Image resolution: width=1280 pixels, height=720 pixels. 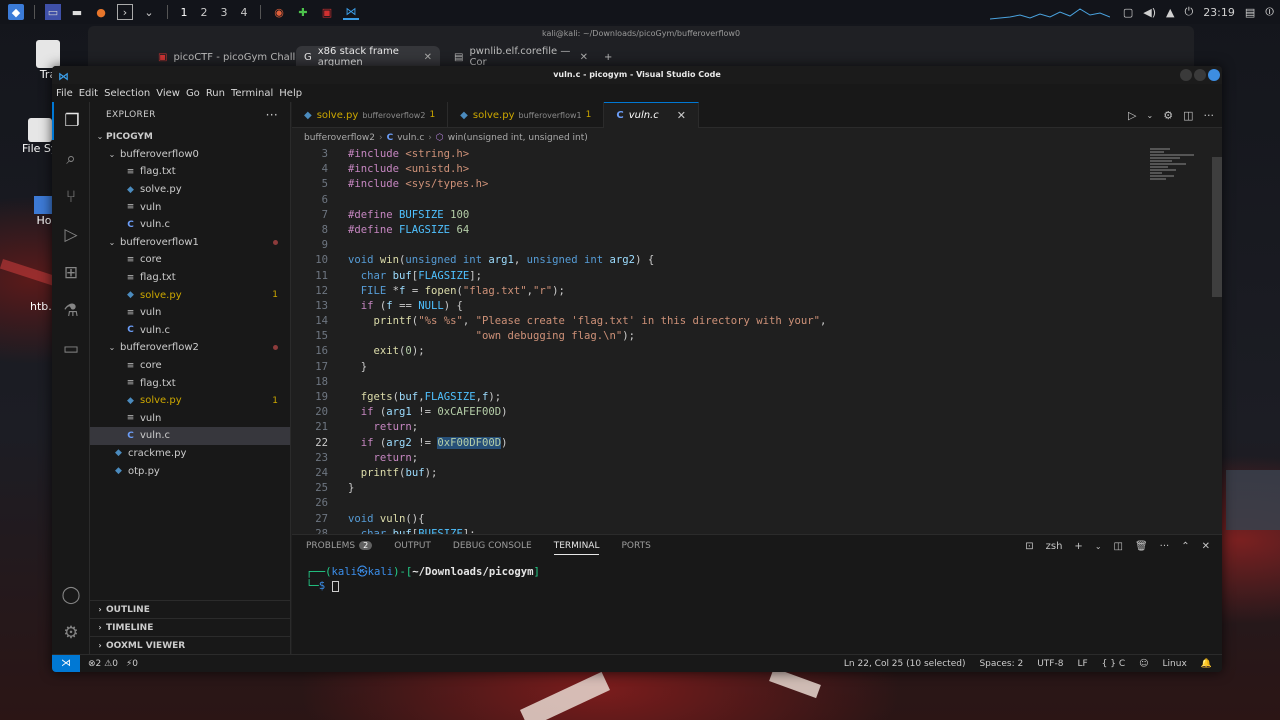 I want to click on run-code-icon: ▷, so click(x=1132, y=115).